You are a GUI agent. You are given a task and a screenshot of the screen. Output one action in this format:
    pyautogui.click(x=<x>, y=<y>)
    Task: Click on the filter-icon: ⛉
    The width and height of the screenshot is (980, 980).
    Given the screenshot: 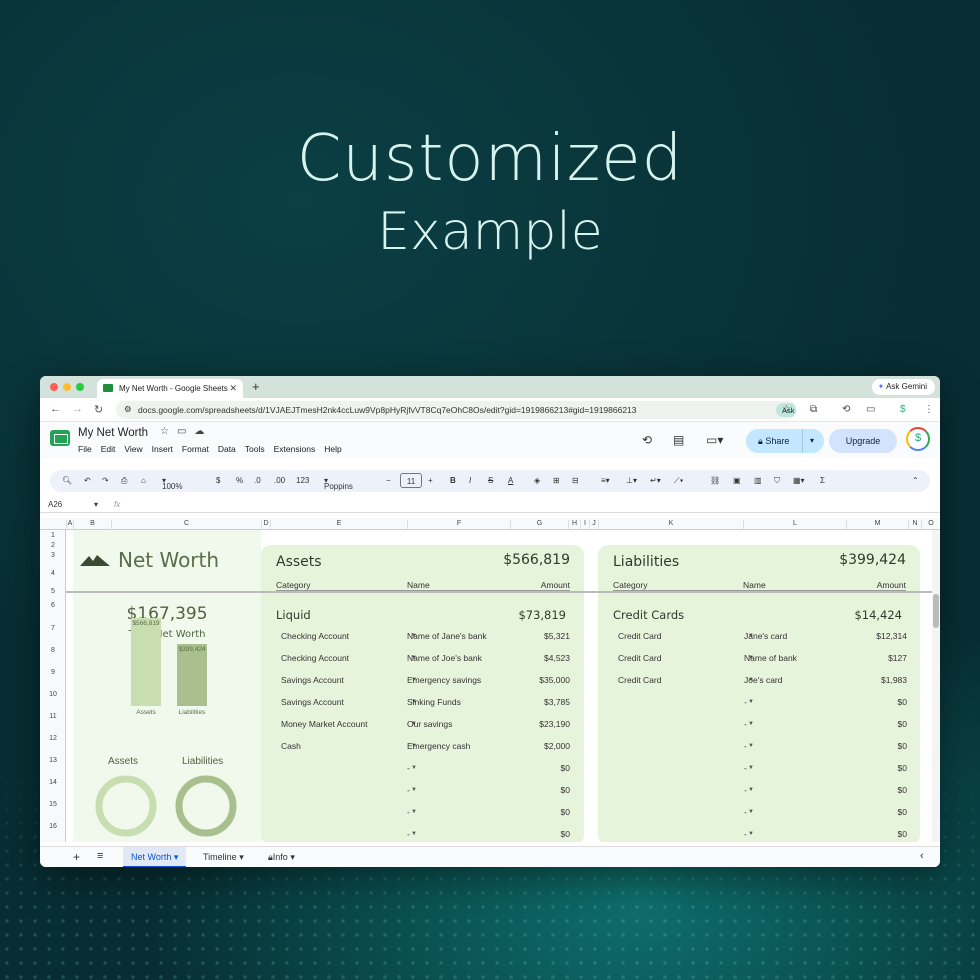 What is the action you would take?
    pyautogui.click(x=777, y=481)
    